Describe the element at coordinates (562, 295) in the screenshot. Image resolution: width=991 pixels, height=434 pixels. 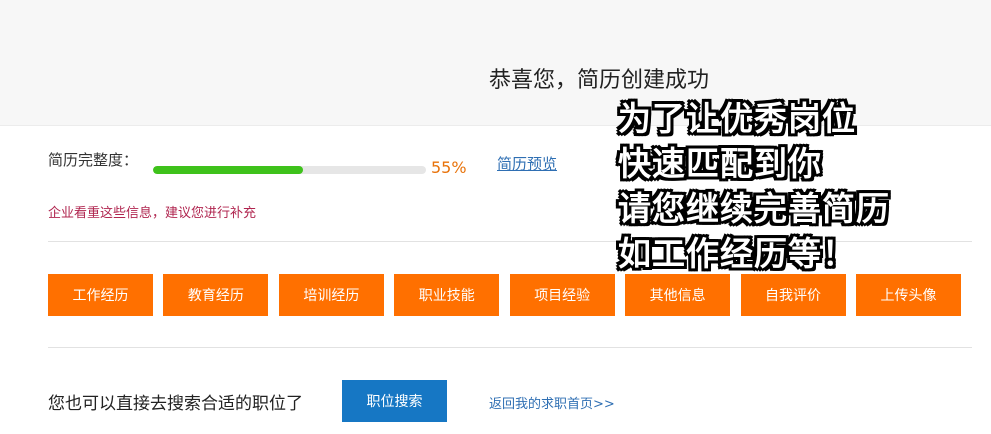
I see `projects-button: 项目经验` at that location.